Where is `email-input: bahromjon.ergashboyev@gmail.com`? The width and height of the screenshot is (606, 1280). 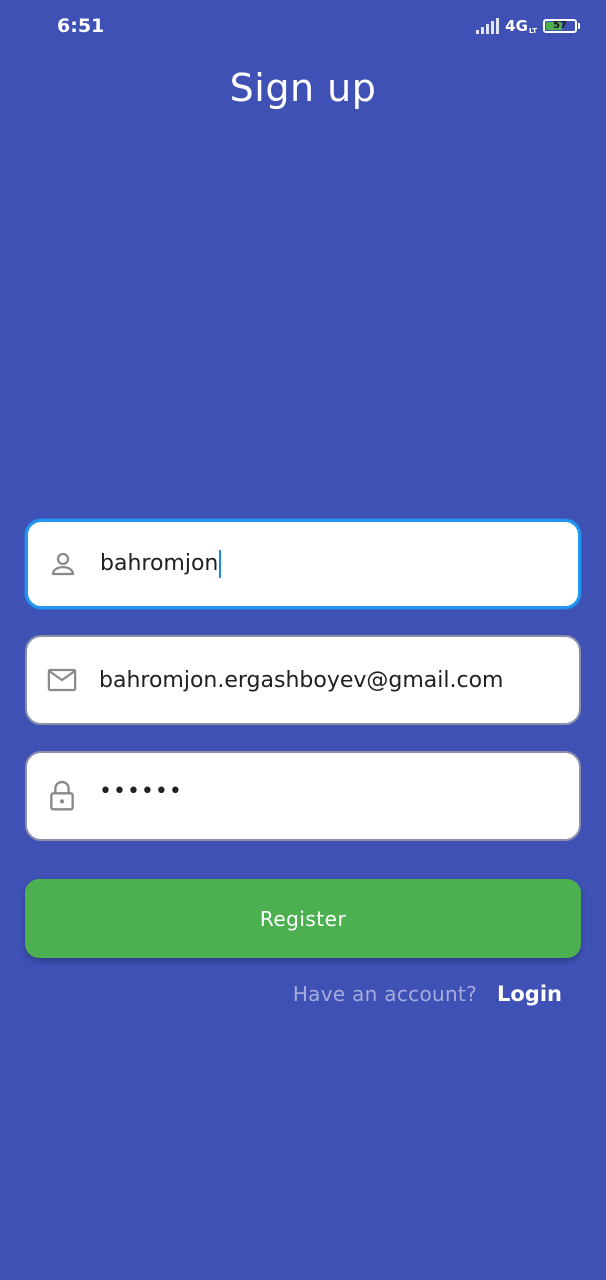 email-input: bahromjon.ergashboyev@gmail.com is located at coordinates (301, 680).